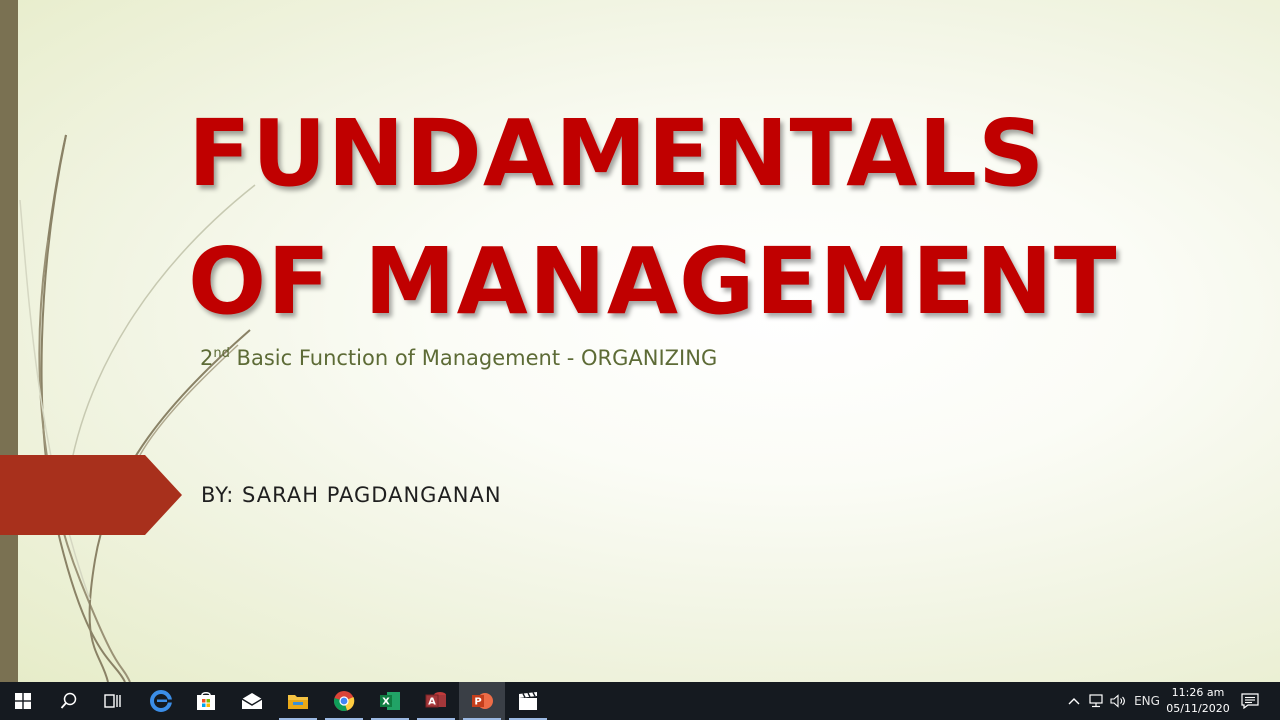 This screenshot has height=720, width=1280. Describe the element at coordinates (113, 701) in the screenshot. I see `task-view-icon` at that location.